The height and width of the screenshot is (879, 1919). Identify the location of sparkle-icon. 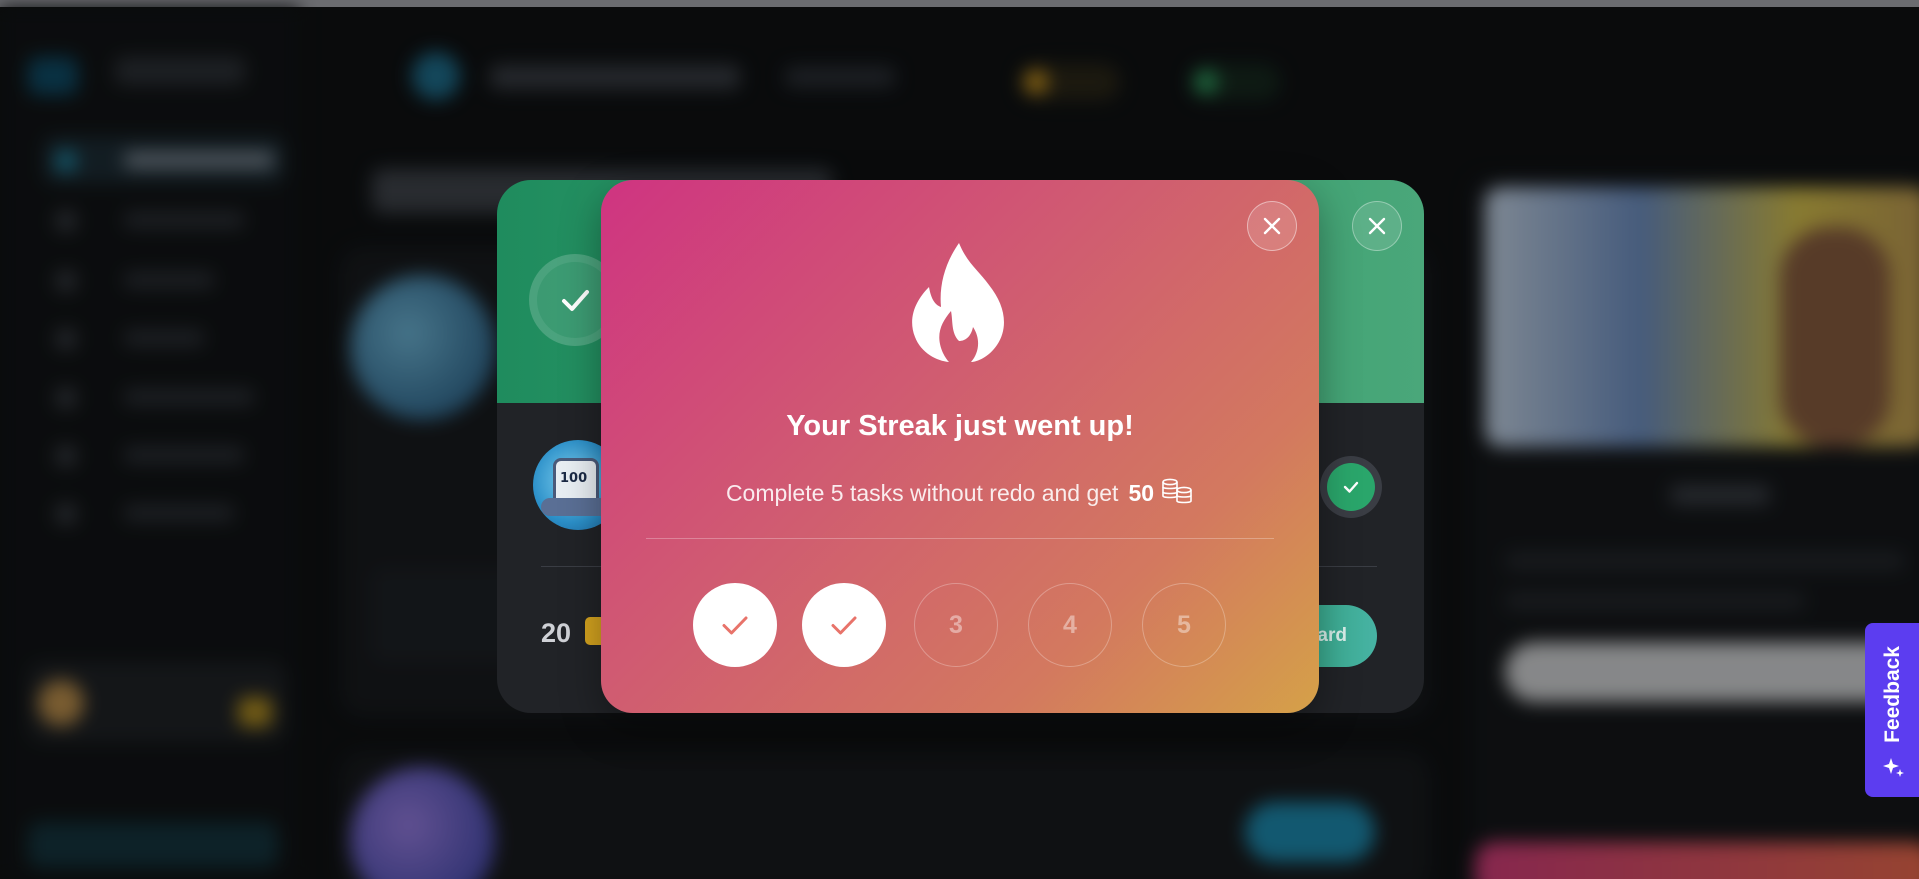
(1893, 767).